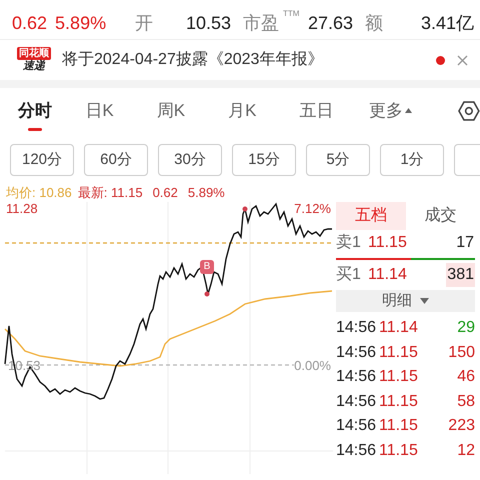  What do you see at coordinates (461, 352) in the screenshot?
I see `trade-volume: 150` at bounding box center [461, 352].